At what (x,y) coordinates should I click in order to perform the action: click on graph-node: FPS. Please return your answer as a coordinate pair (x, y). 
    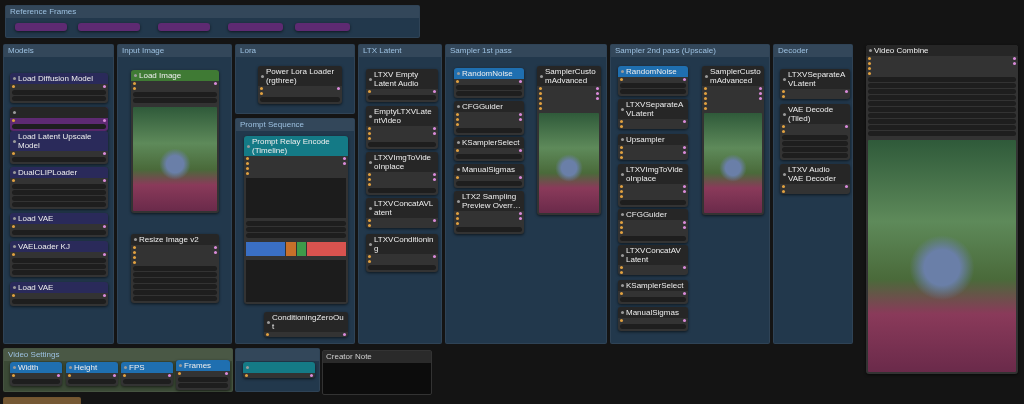
    Looking at the image, I should click on (147, 374).